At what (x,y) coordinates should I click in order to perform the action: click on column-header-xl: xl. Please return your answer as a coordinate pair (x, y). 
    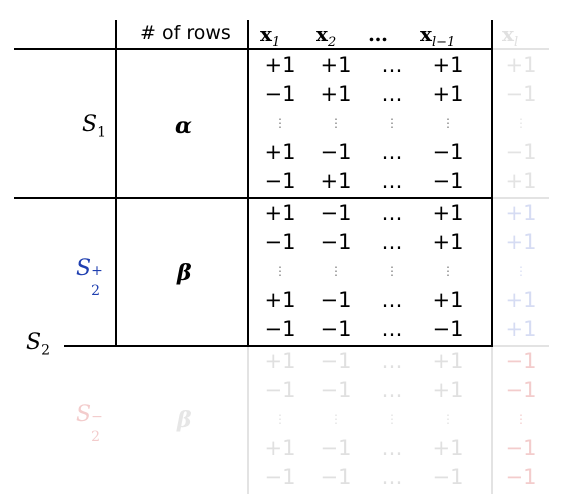
    Looking at the image, I should click on (510, 36).